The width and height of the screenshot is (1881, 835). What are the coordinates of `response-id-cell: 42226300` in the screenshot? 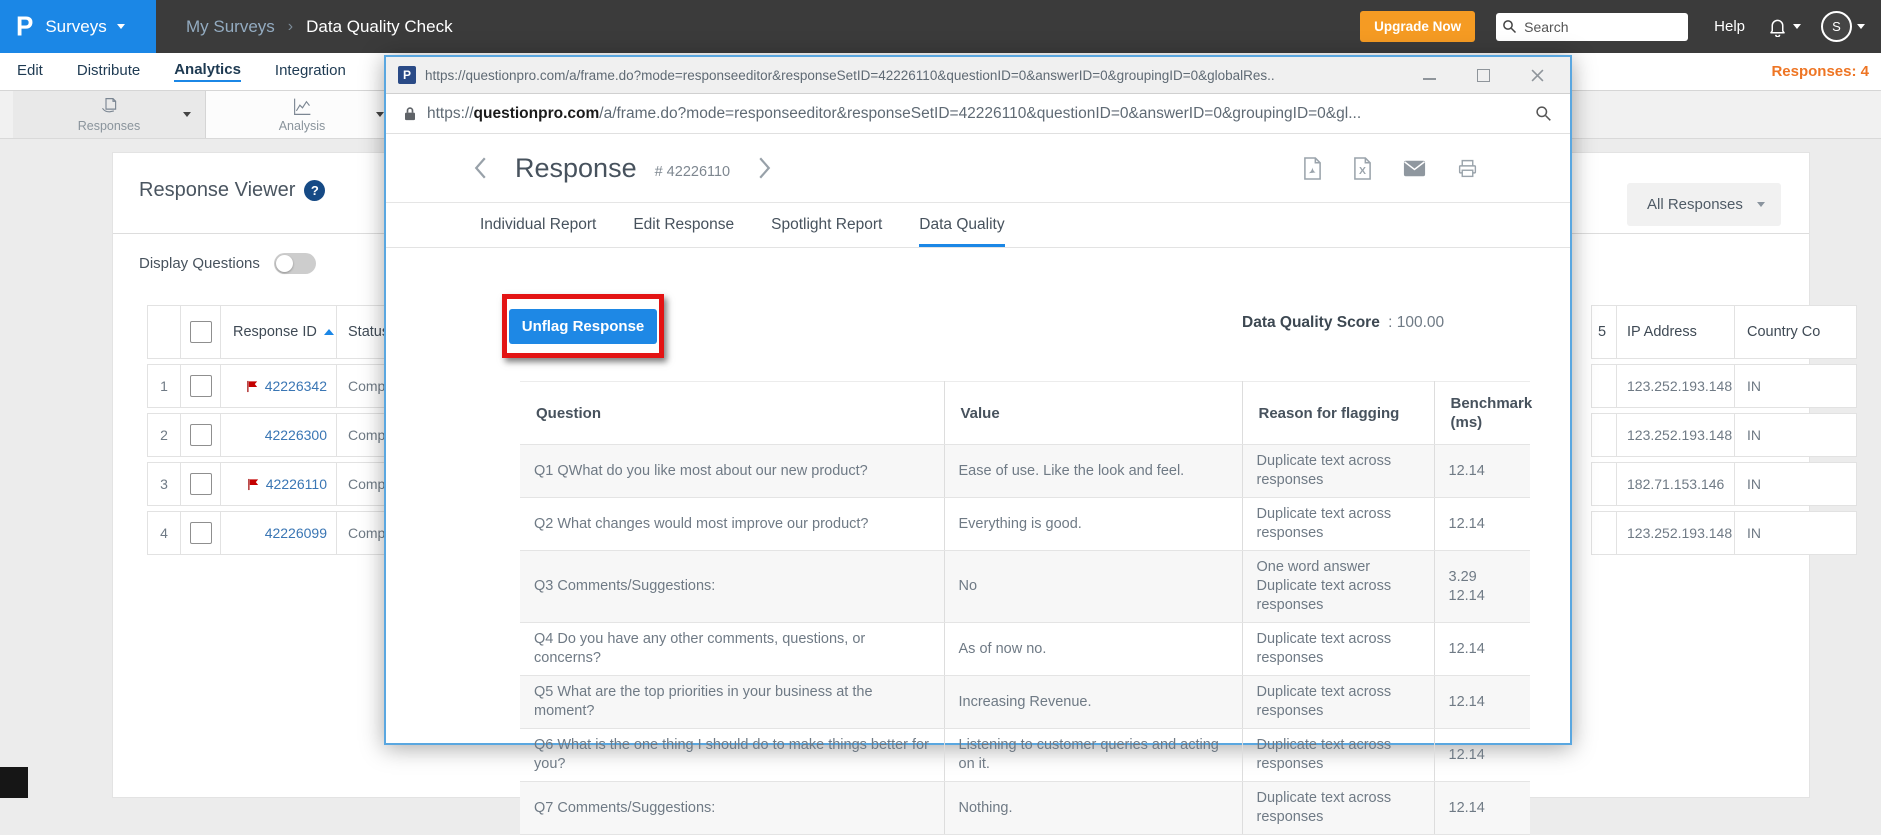 It's located at (279, 435).